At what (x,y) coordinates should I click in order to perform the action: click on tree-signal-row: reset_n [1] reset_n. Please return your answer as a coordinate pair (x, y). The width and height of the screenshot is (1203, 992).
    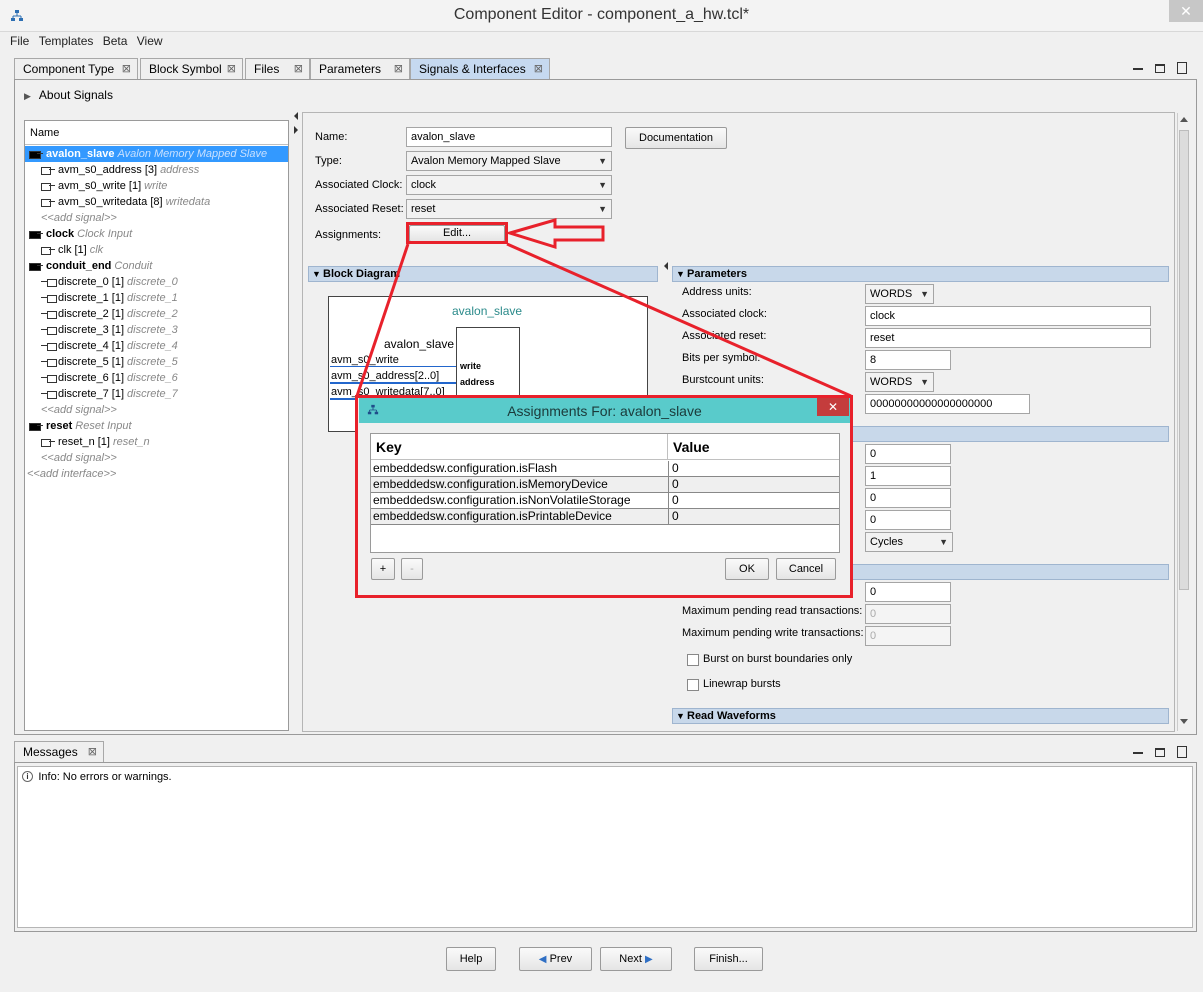
    Looking at the image, I should click on (156, 442).